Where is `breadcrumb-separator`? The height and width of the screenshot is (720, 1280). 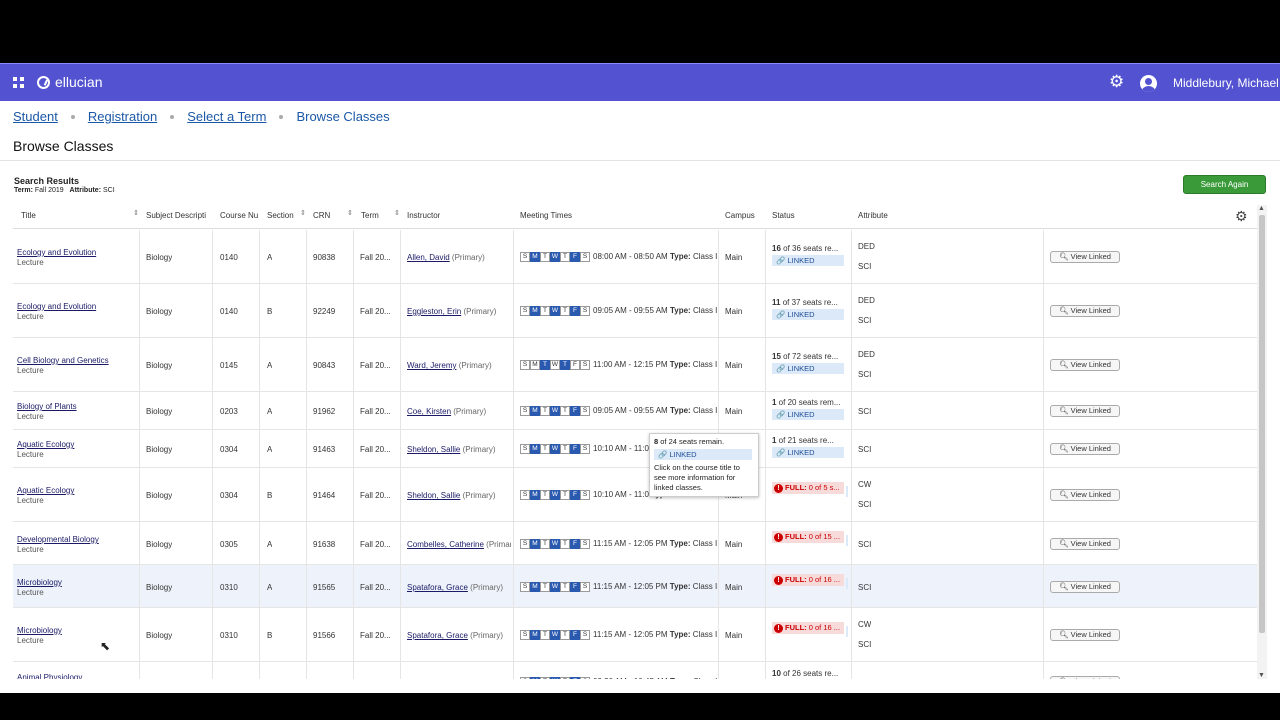
breadcrumb-separator is located at coordinates (72, 116).